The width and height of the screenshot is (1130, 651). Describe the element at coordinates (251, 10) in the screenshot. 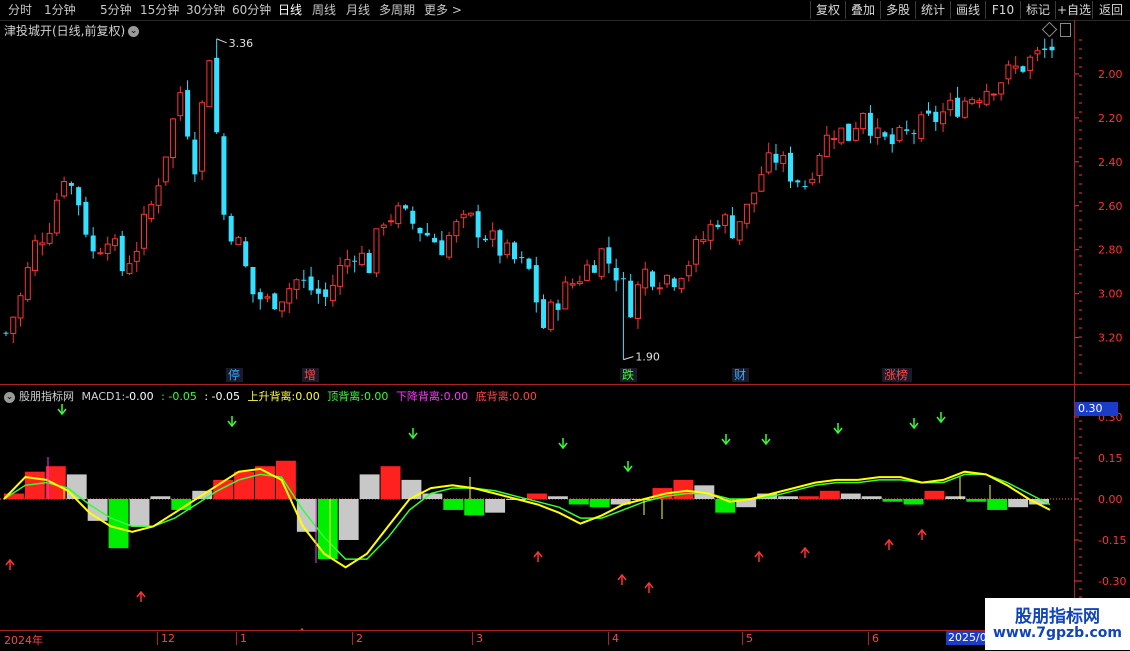

I see `period-tab-60min: 60分钟` at that location.